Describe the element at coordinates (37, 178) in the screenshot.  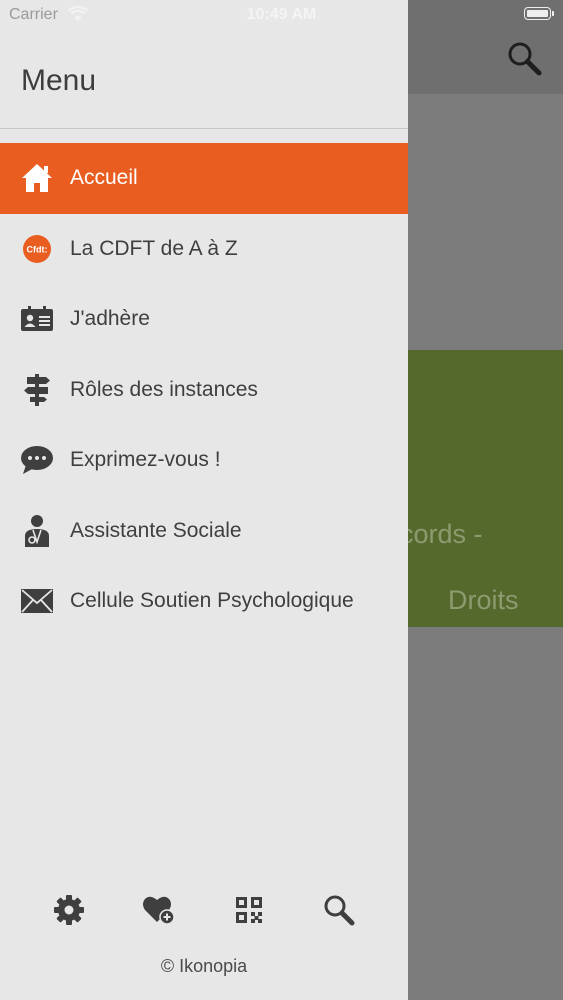
I see `home-icon` at that location.